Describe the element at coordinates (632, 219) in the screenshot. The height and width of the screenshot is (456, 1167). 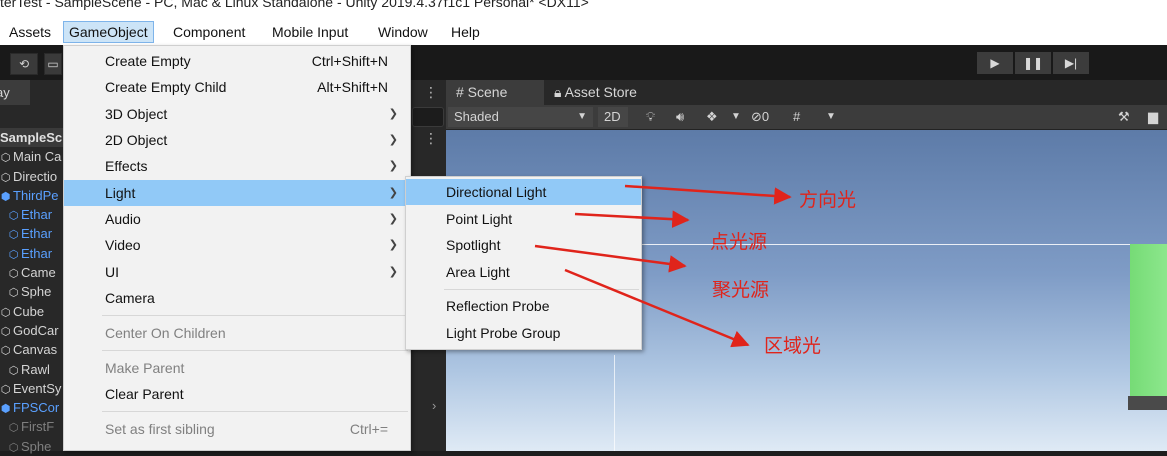
I see `arrow-point` at that location.